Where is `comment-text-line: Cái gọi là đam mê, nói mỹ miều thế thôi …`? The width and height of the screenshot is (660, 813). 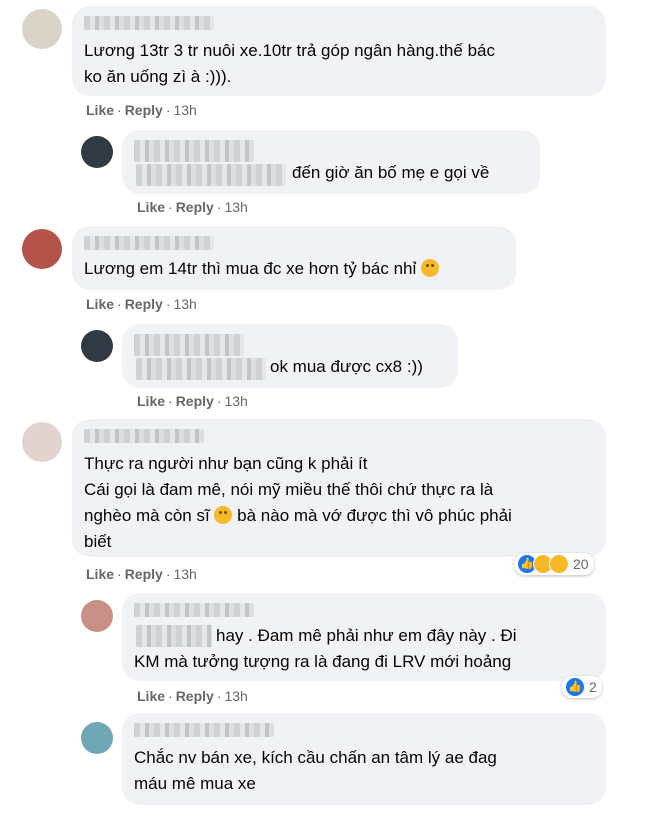 comment-text-line: Cái gọi là đam mê, nói mỹ miều thế thôi … is located at coordinates (289, 489).